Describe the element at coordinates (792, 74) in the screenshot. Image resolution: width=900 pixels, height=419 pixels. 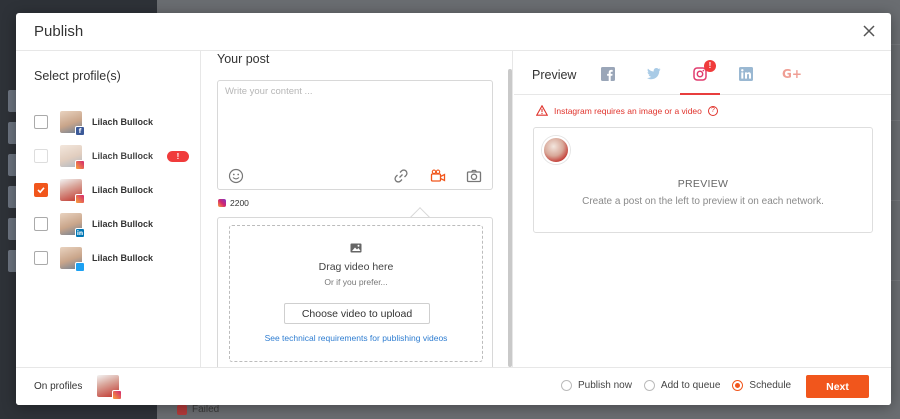
I see `google-plus-icon: G+` at that location.